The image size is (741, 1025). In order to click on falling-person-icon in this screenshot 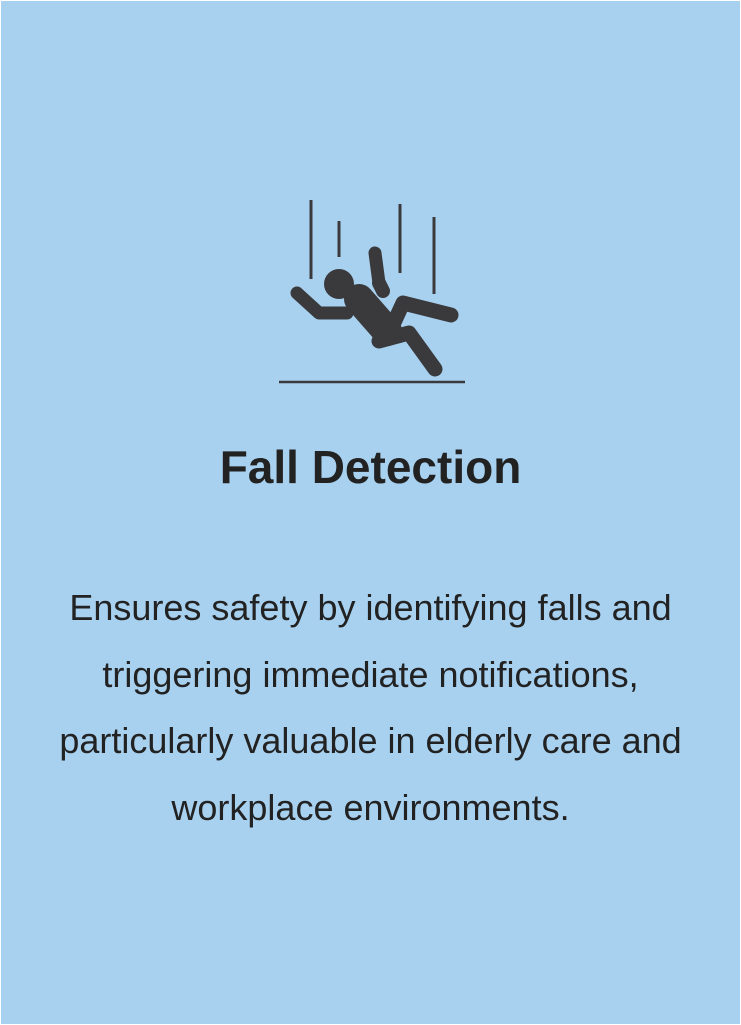, I will do `click(371, 291)`.